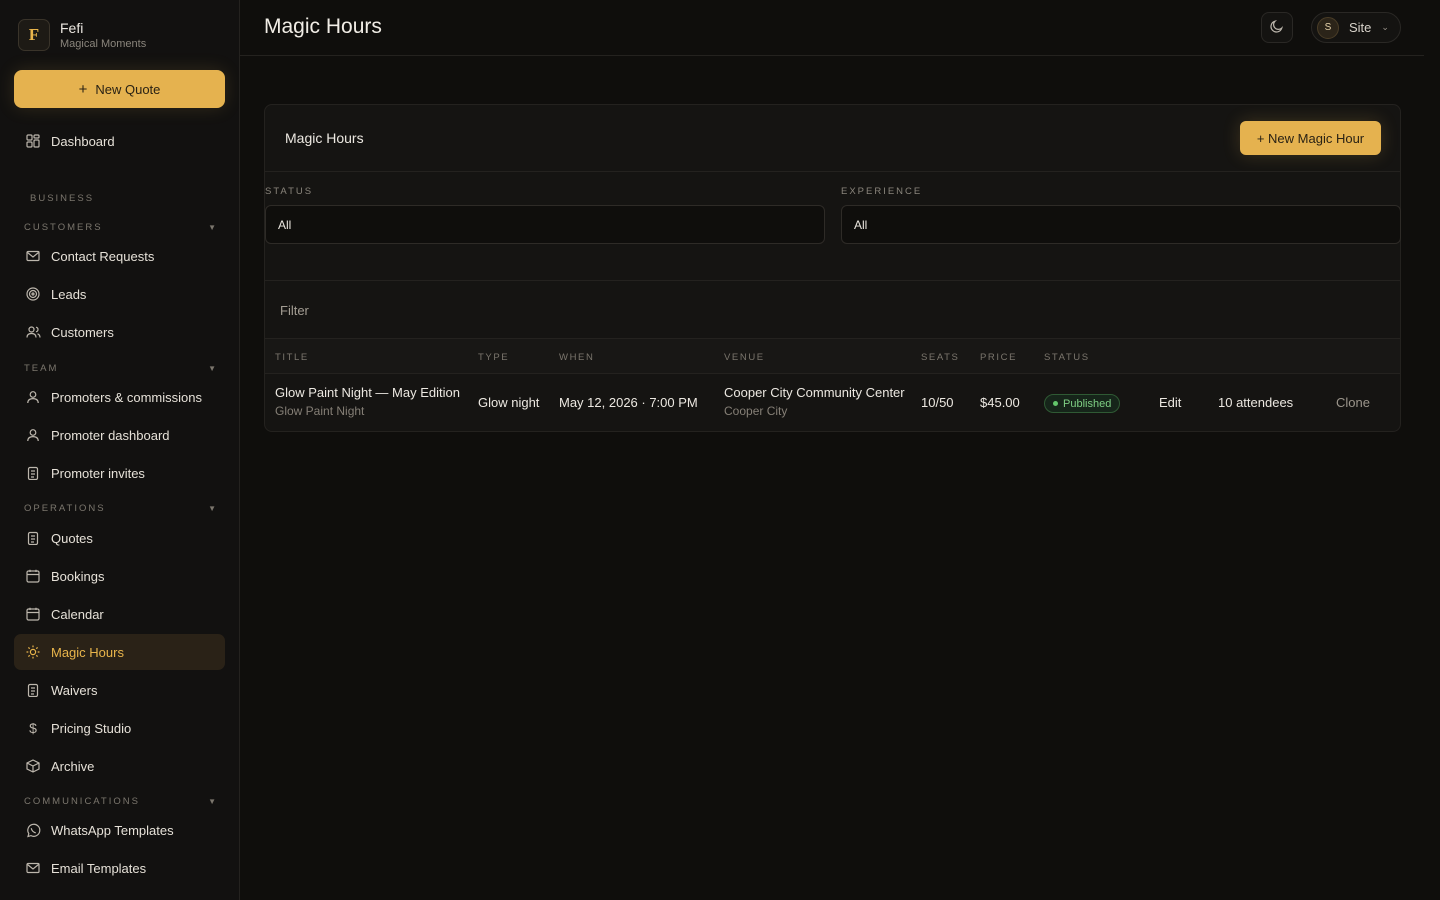 Image resolution: width=1440 pixels, height=900 pixels. I want to click on group-communications: COMMUNICATIONS ▼, so click(120, 801).